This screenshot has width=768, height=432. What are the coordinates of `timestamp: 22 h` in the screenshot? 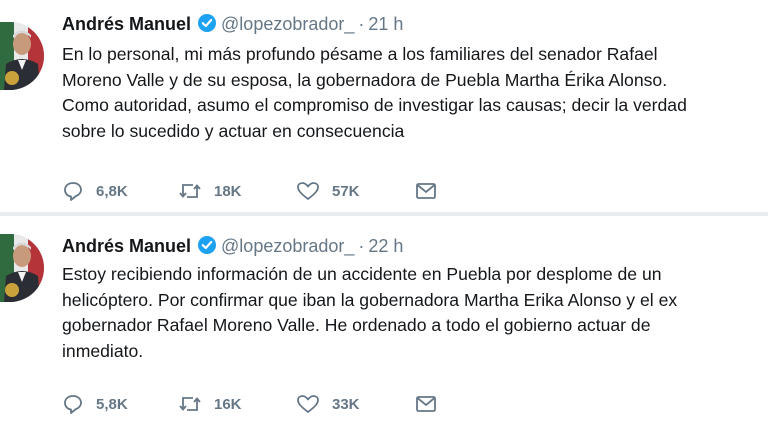 It's located at (385, 246).